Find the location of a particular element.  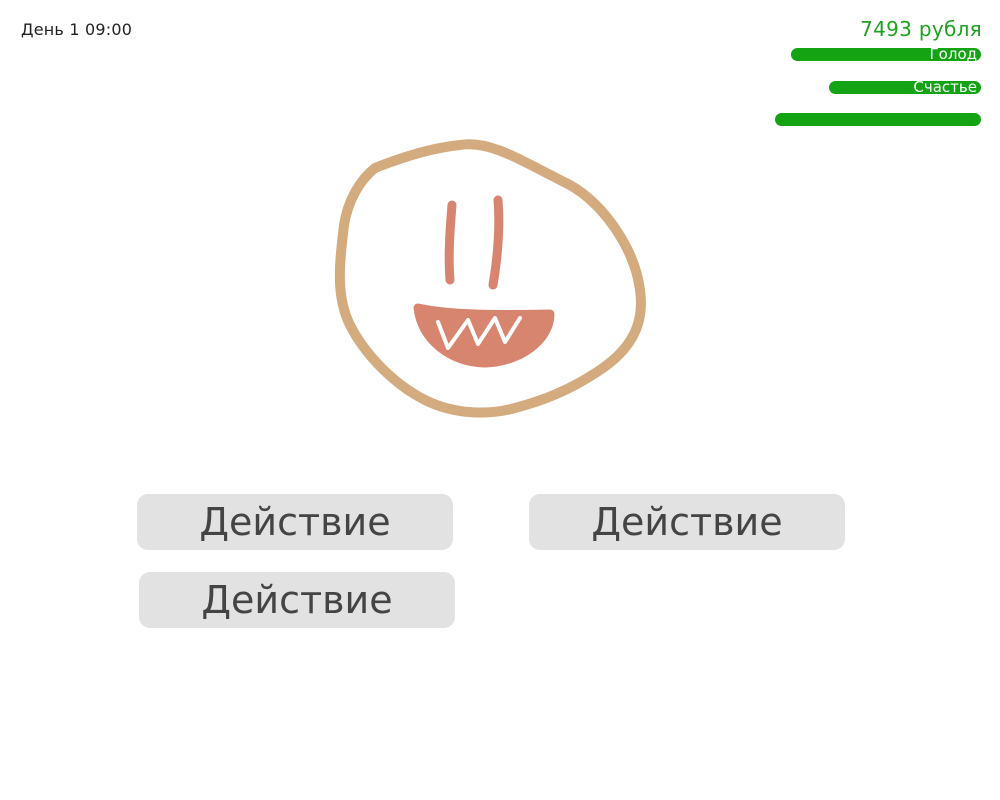

smiling-face-icon is located at coordinates (490, 278).